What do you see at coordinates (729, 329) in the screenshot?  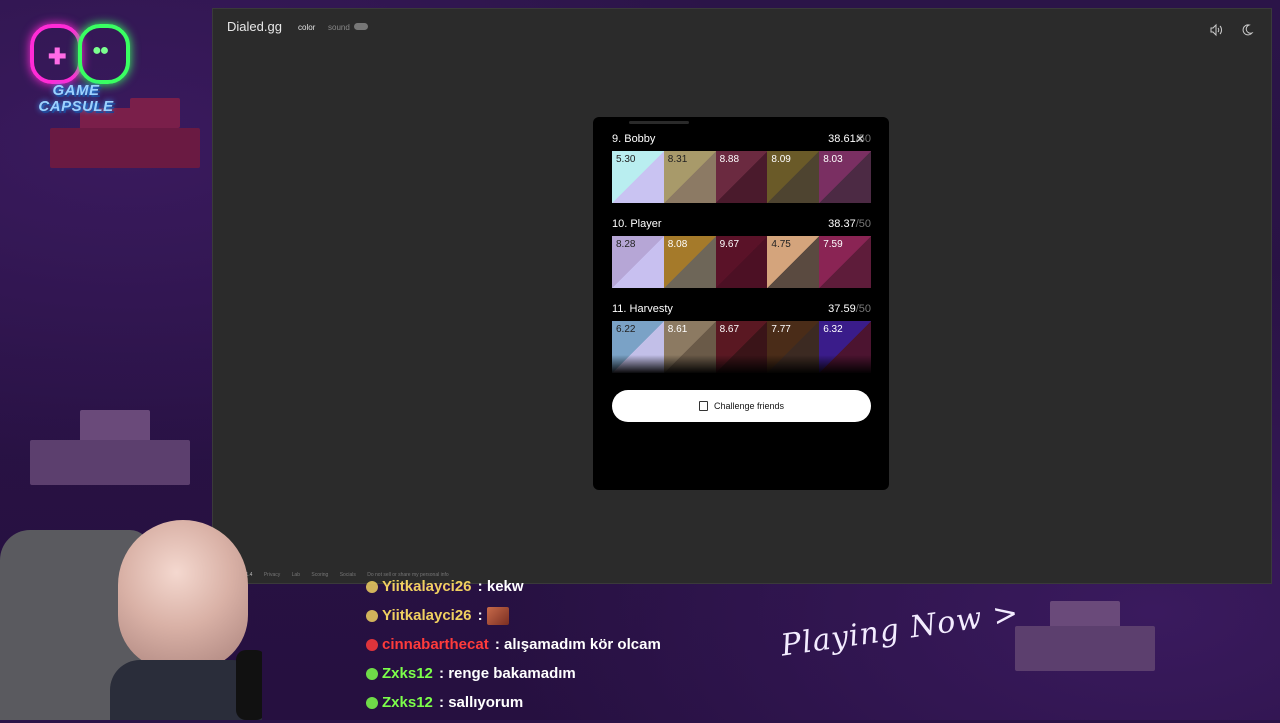 I see `swatch-score: 8.67` at bounding box center [729, 329].